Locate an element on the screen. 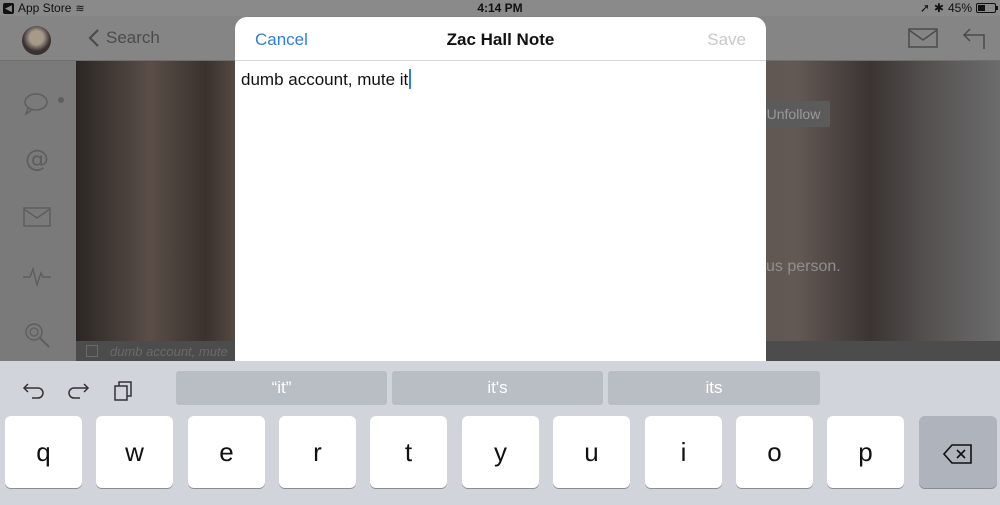  text-caret is located at coordinates (410, 79).